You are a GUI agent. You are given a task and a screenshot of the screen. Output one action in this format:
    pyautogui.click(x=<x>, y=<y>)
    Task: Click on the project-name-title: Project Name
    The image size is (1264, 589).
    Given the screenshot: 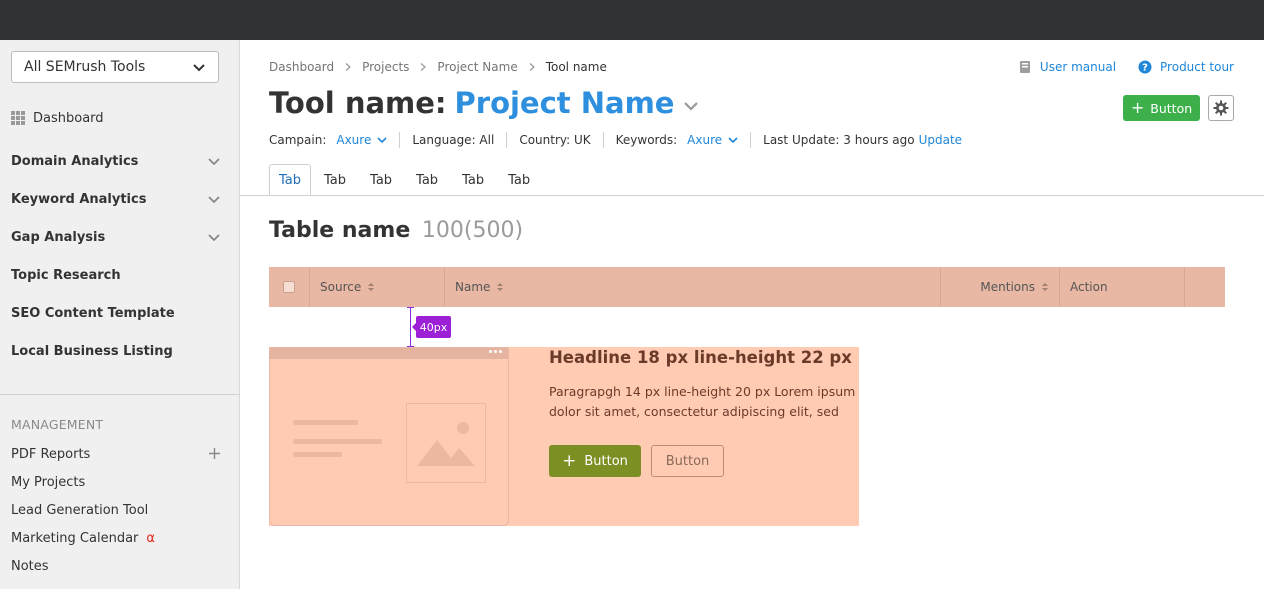 What is the action you would take?
    pyautogui.click(x=565, y=103)
    